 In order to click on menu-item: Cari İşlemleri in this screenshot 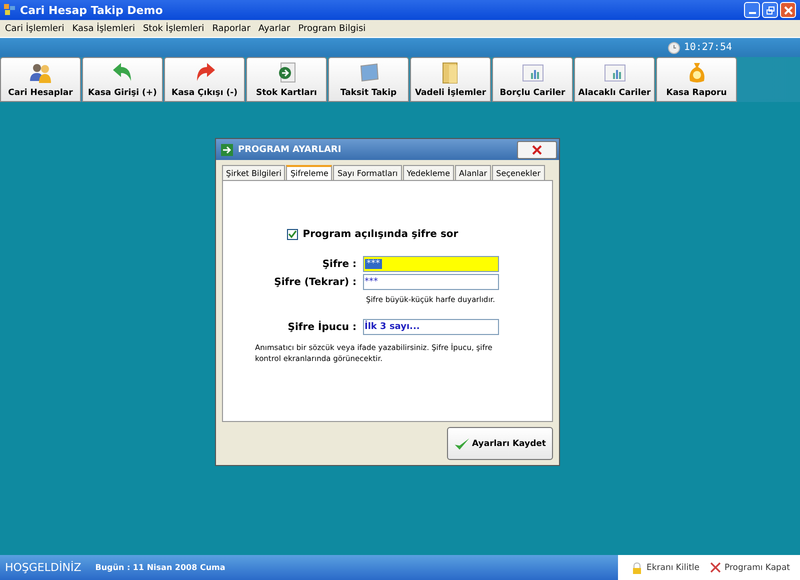, I will do `click(34, 29)`.